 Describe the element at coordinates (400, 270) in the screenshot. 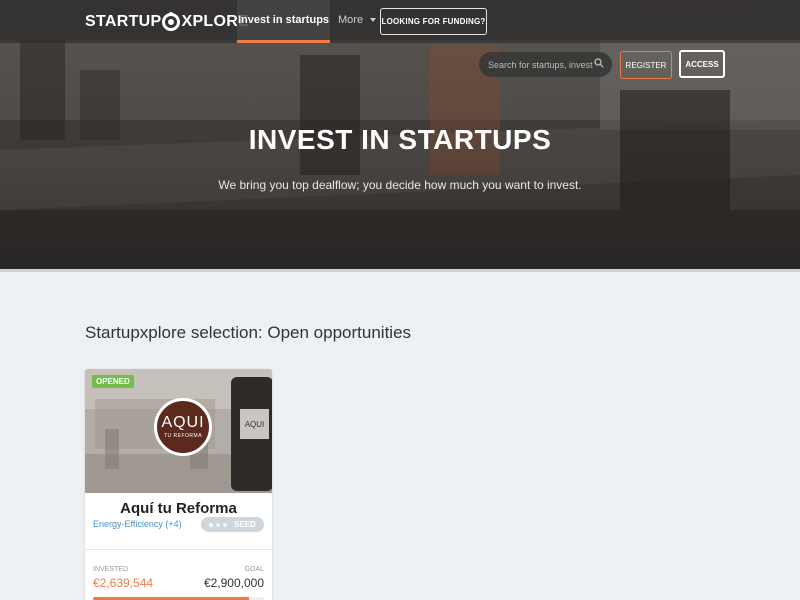

I see `hero-divider` at that location.